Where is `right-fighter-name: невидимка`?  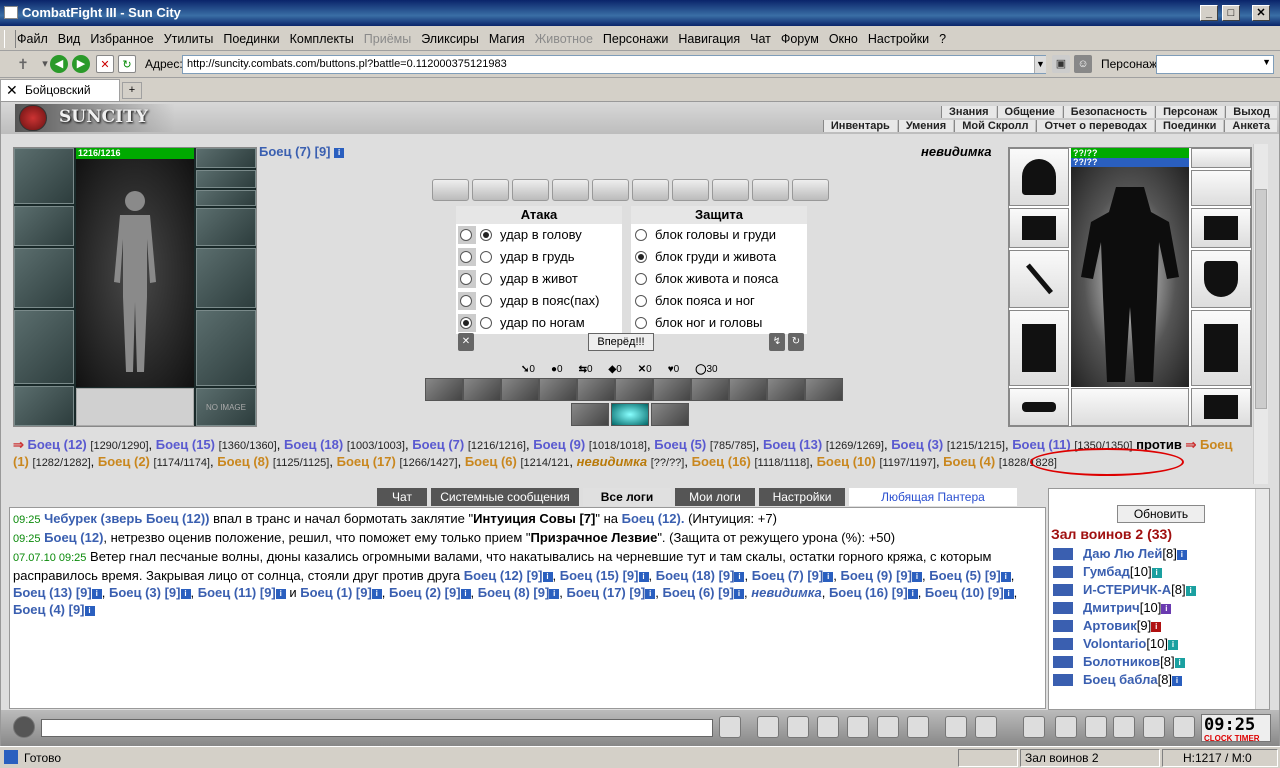
right-fighter-name: невидимка is located at coordinates (956, 151).